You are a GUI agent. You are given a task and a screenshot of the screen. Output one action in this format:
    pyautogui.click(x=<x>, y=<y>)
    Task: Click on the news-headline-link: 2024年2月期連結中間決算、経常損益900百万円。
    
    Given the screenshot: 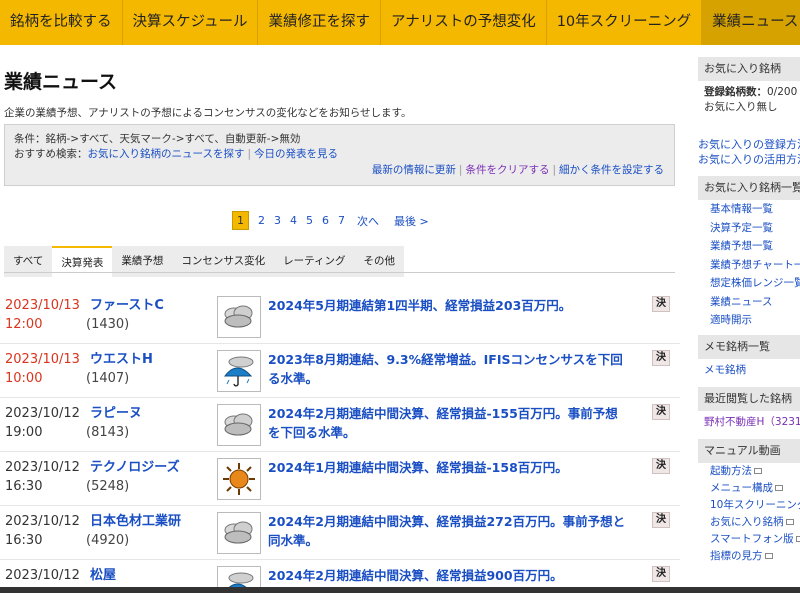 What is the action you would take?
    pyautogui.click(x=448, y=575)
    